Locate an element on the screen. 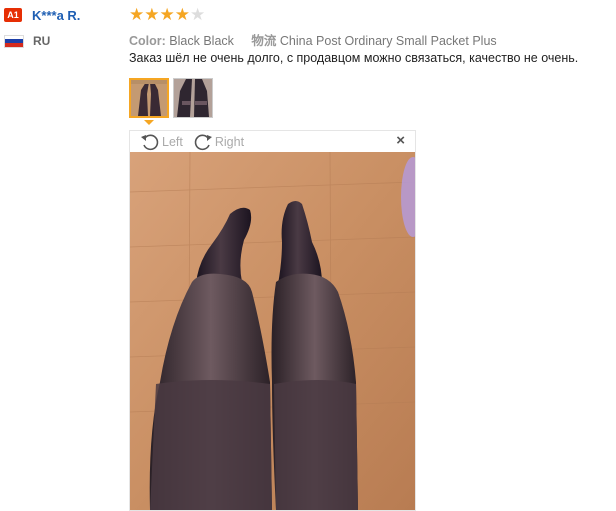  reviewer-country: RU is located at coordinates (42, 41).